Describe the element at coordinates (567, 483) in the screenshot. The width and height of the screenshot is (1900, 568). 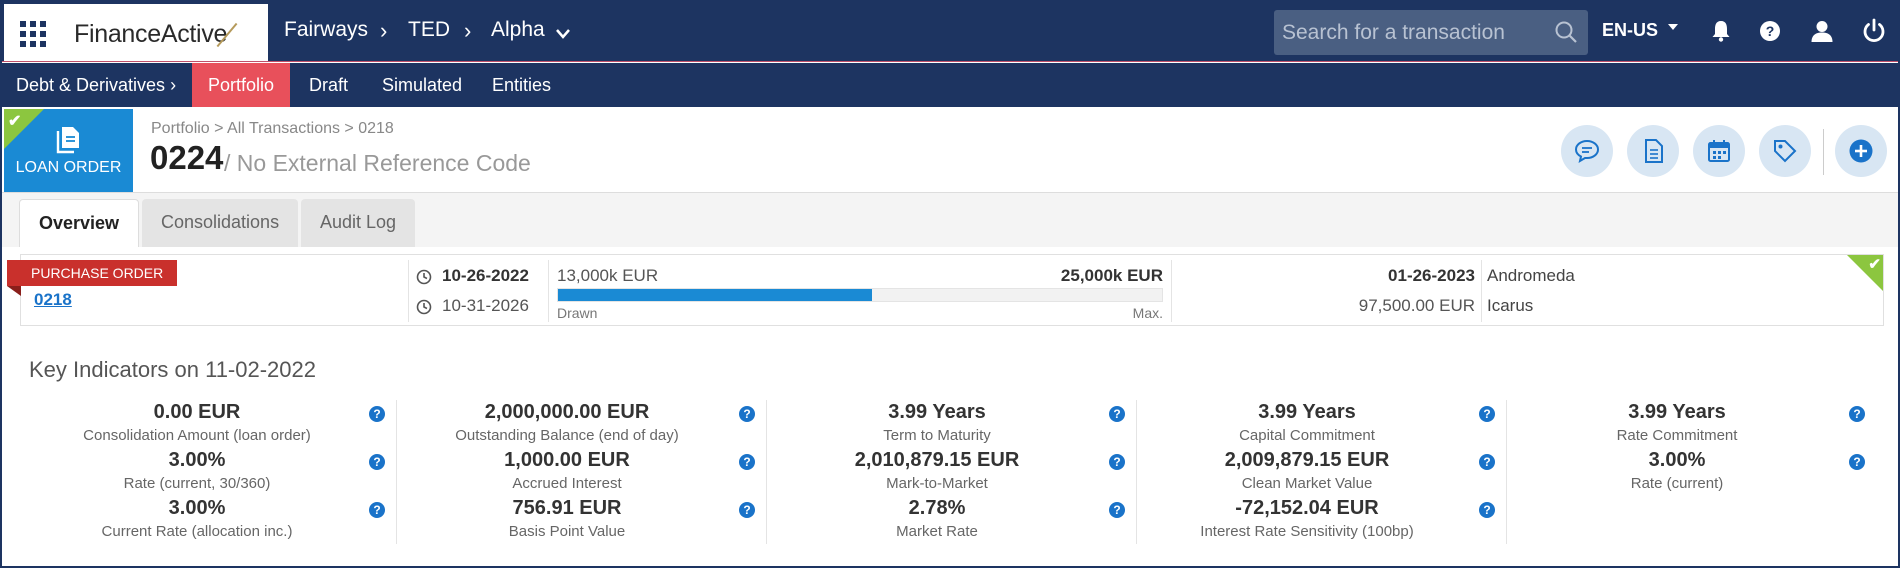
I see `indicator-label: Accrued Interest` at that location.